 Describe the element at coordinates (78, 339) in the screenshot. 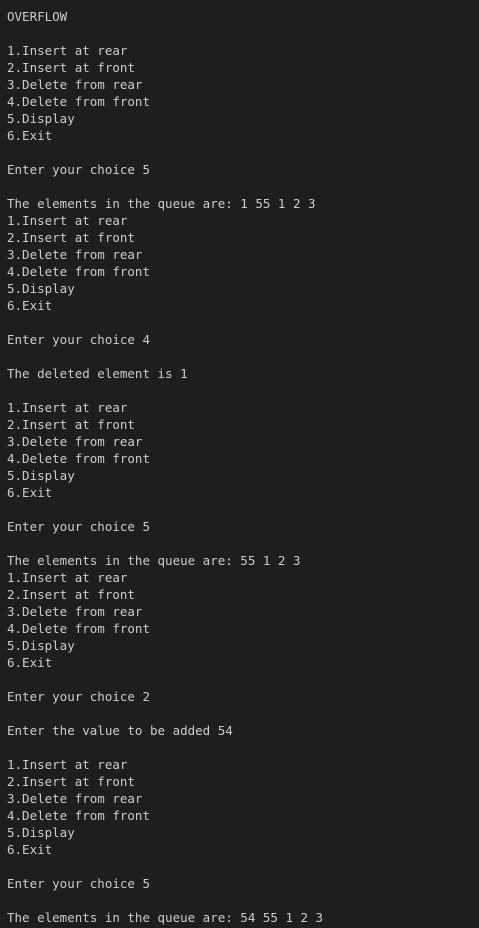

I see `terminal-line: Enter your choice 4` at that location.